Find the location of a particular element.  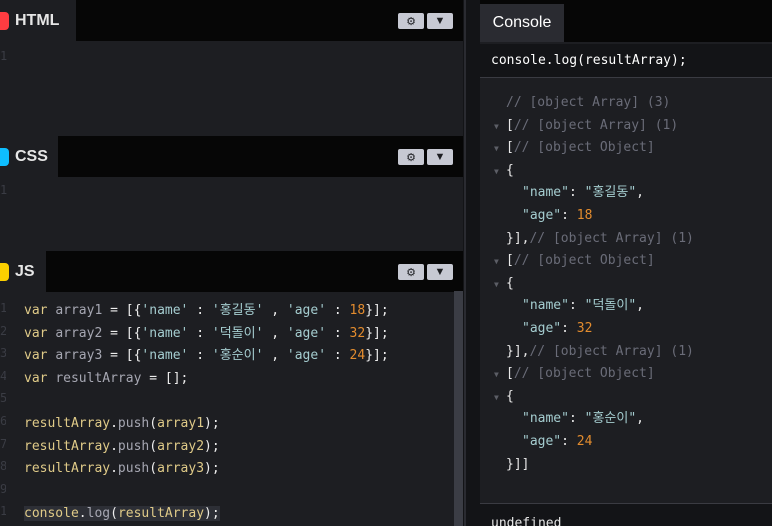

console-token: 32 is located at coordinates (584, 328).